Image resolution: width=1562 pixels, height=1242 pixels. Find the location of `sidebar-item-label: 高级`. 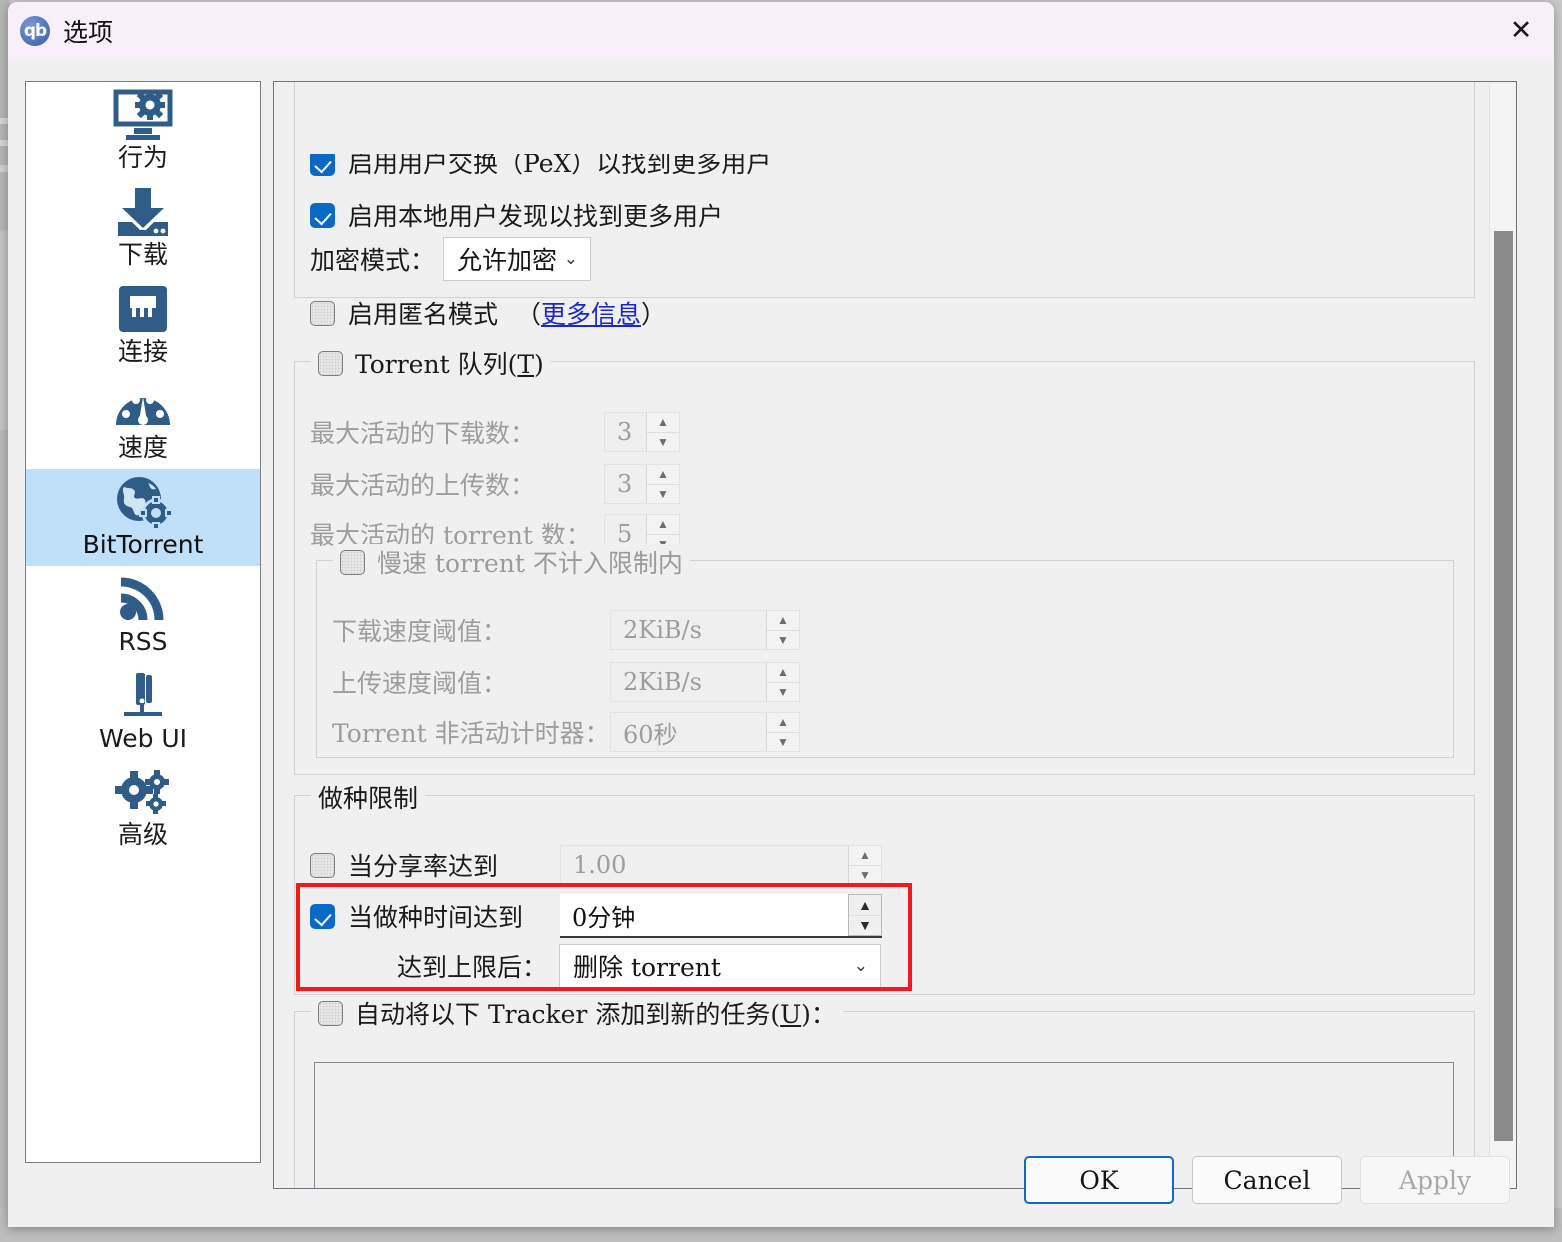

sidebar-item-label: 高级 is located at coordinates (142, 835).